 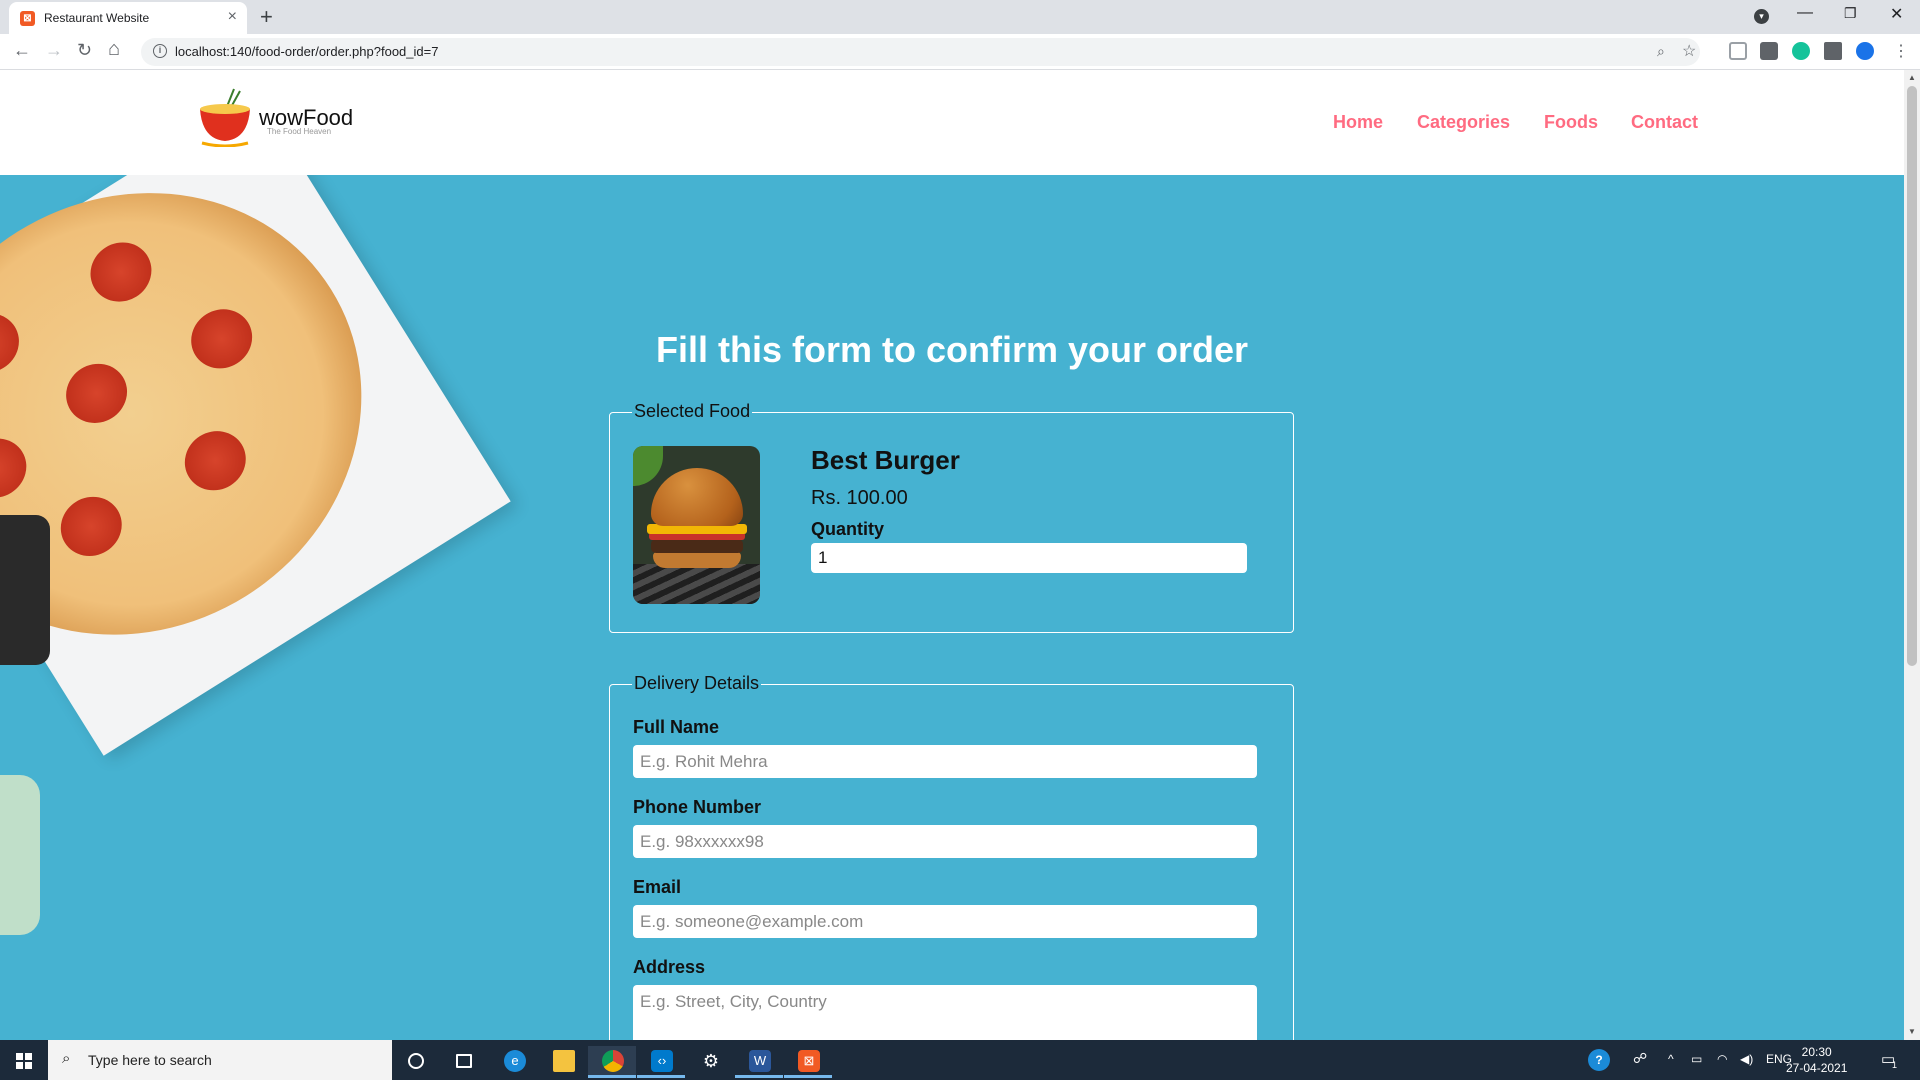 I want to click on bookmark-star-icon: ☆, so click(x=1689, y=51).